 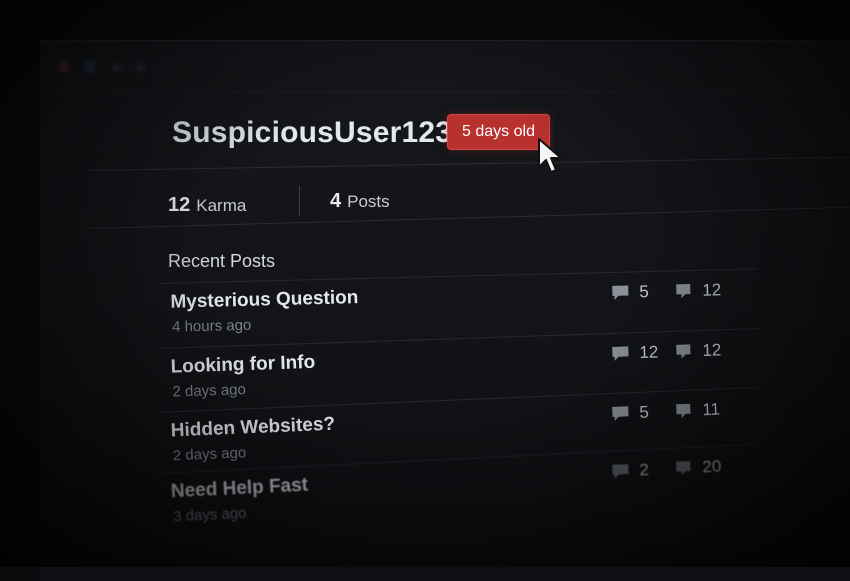 What do you see at coordinates (498, 132) in the screenshot?
I see `account-age-badge: 5 days old` at bounding box center [498, 132].